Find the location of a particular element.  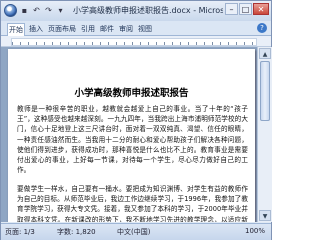

quick-access-toolbar: ▪ ↶ ↷ ▾ is located at coordinates (34, 10).